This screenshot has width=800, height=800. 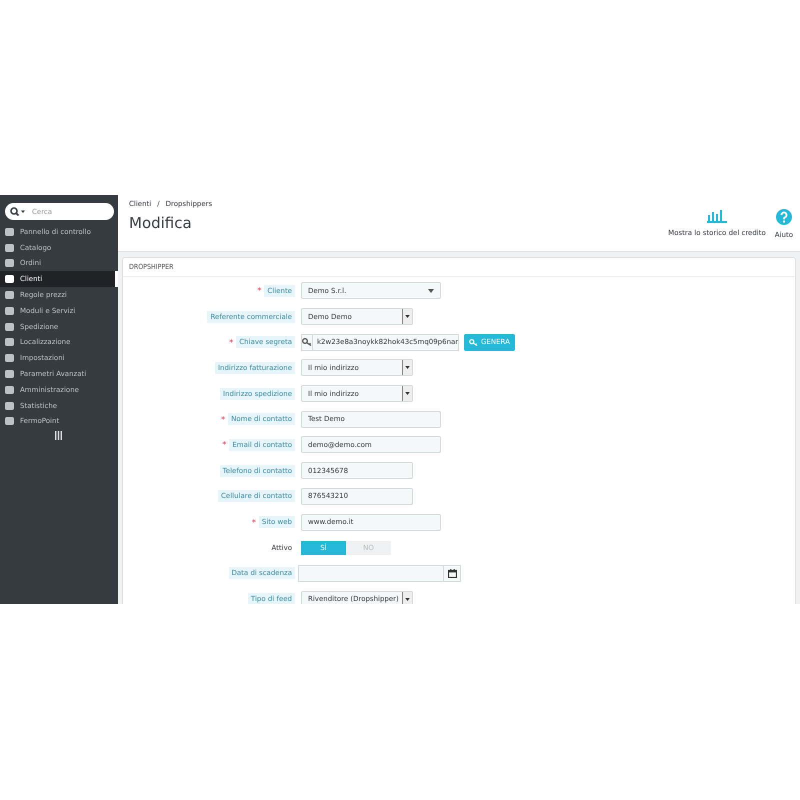 I want to click on bar-chart-icon, so click(x=716, y=216).